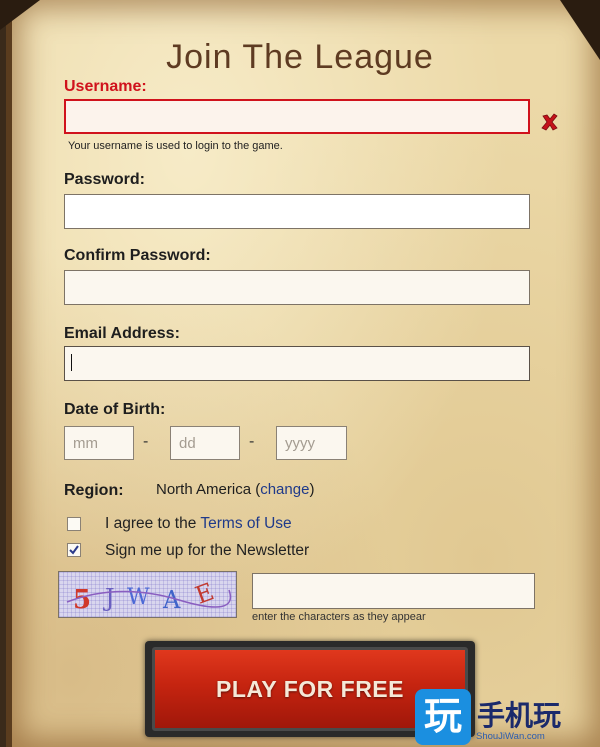 This screenshot has width=600, height=747. What do you see at coordinates (99, 443) in the screenshot?
I see `dob-month-input` at bounding box center [99, 443].